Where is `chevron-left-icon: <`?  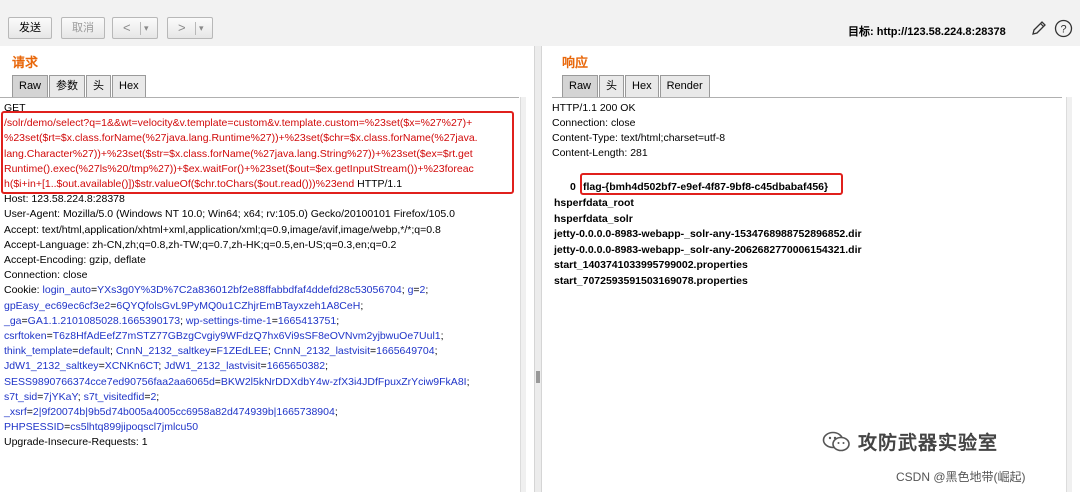
chevron-left-icon: < is located at coordinates (127, 27).